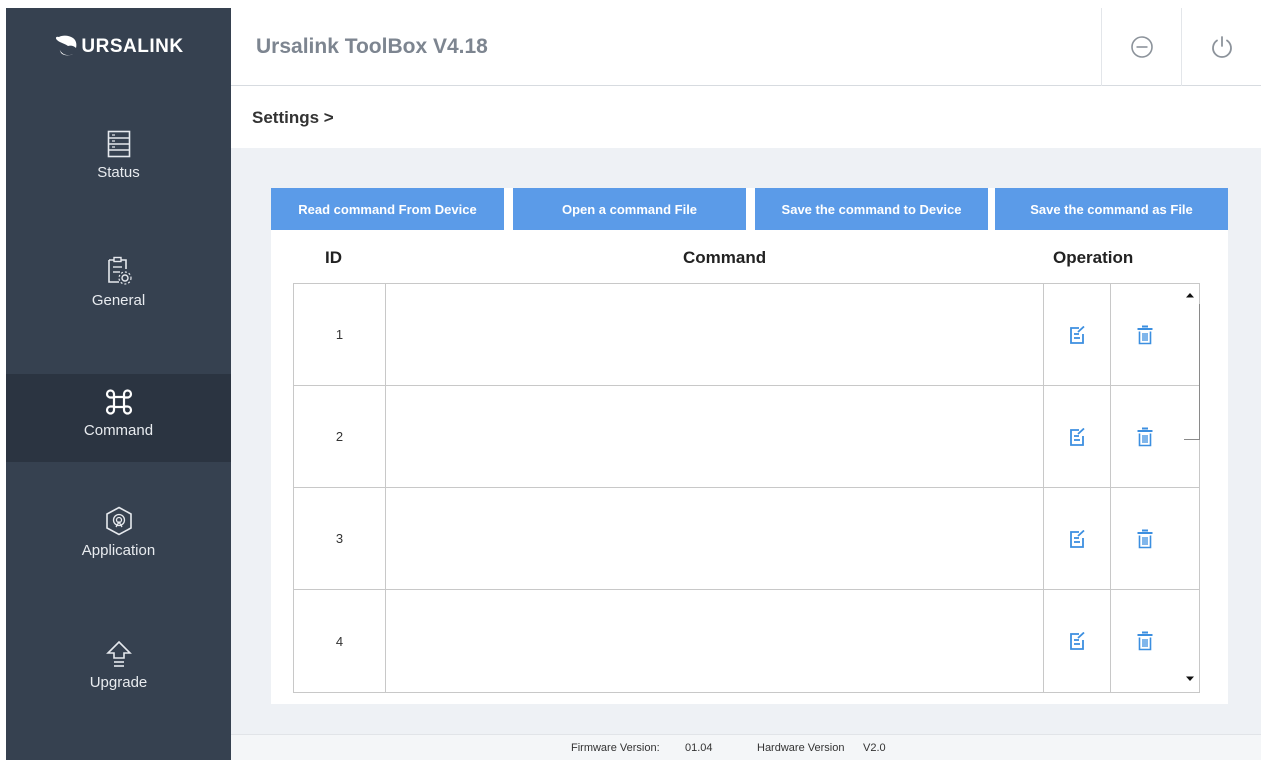  Describe the element at coordinates (387, 209) in the screenshot. I see `read-command-button: Read command From Device` at that location.